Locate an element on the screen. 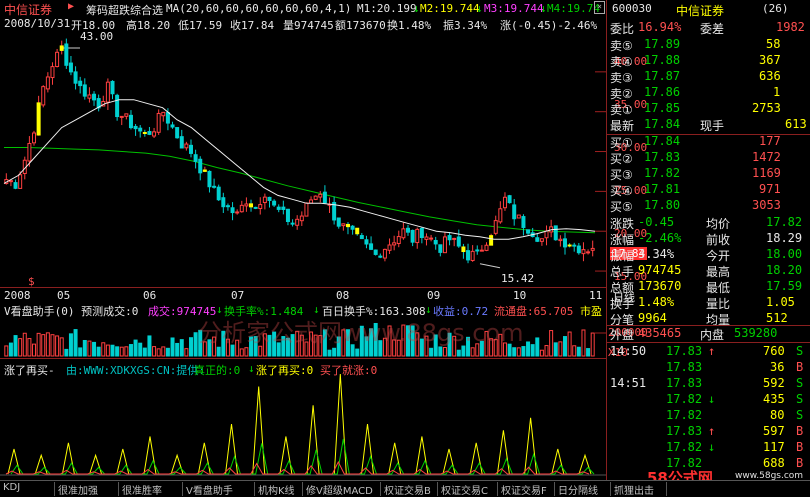 This screenshot has height=497, width=810. indicator-tab: 机构K线 is located at coordinates (279, 489).